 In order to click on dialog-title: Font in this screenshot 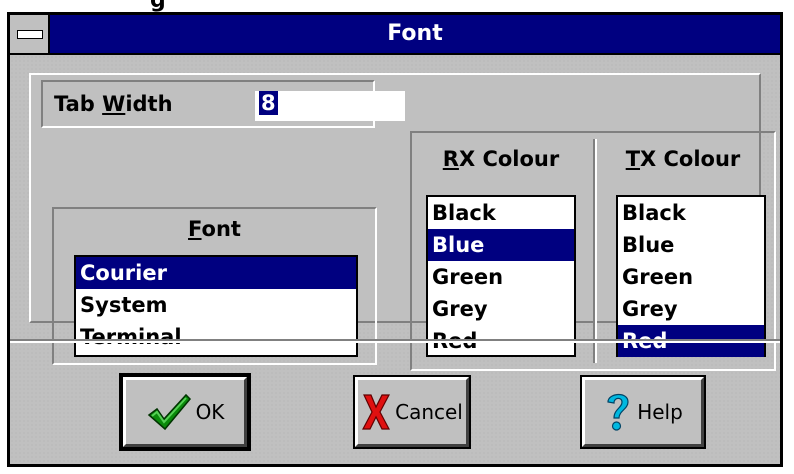, I will do `click(415, 33)`.